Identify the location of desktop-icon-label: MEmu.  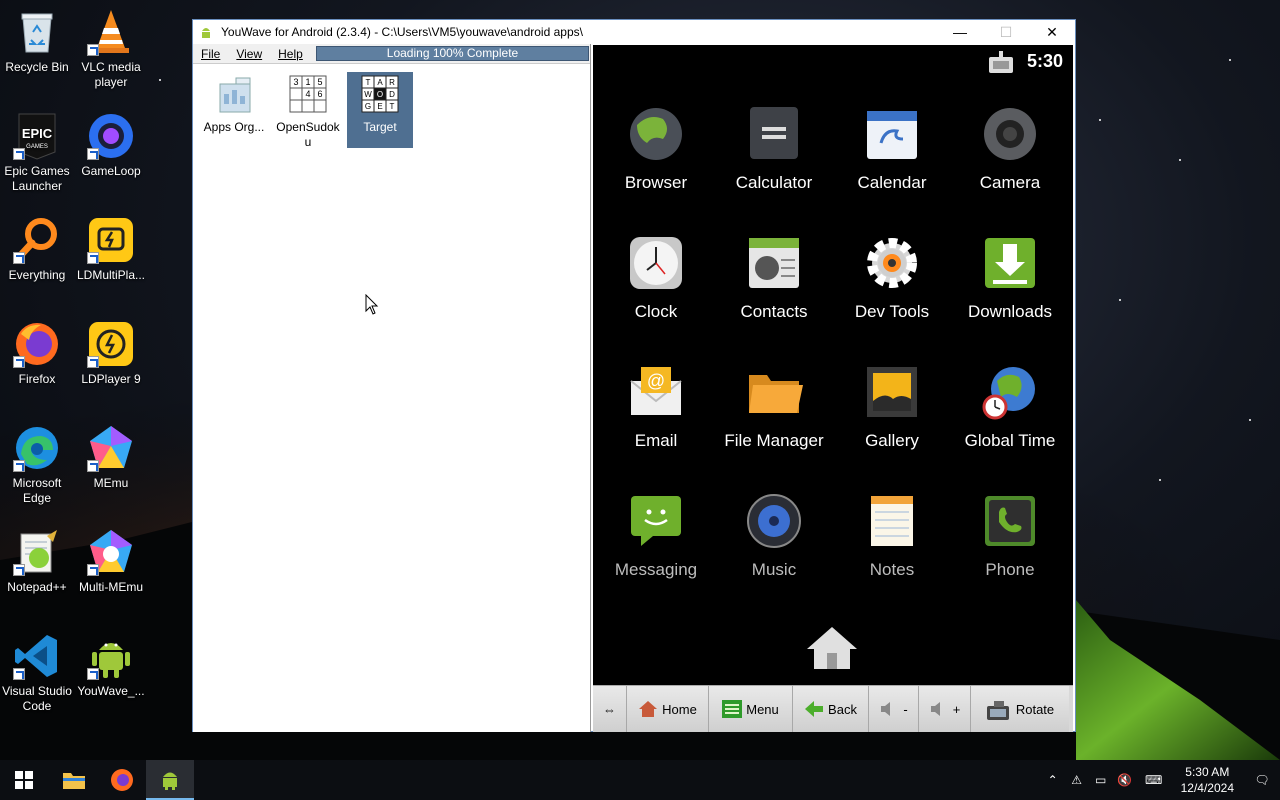
(111, 483).